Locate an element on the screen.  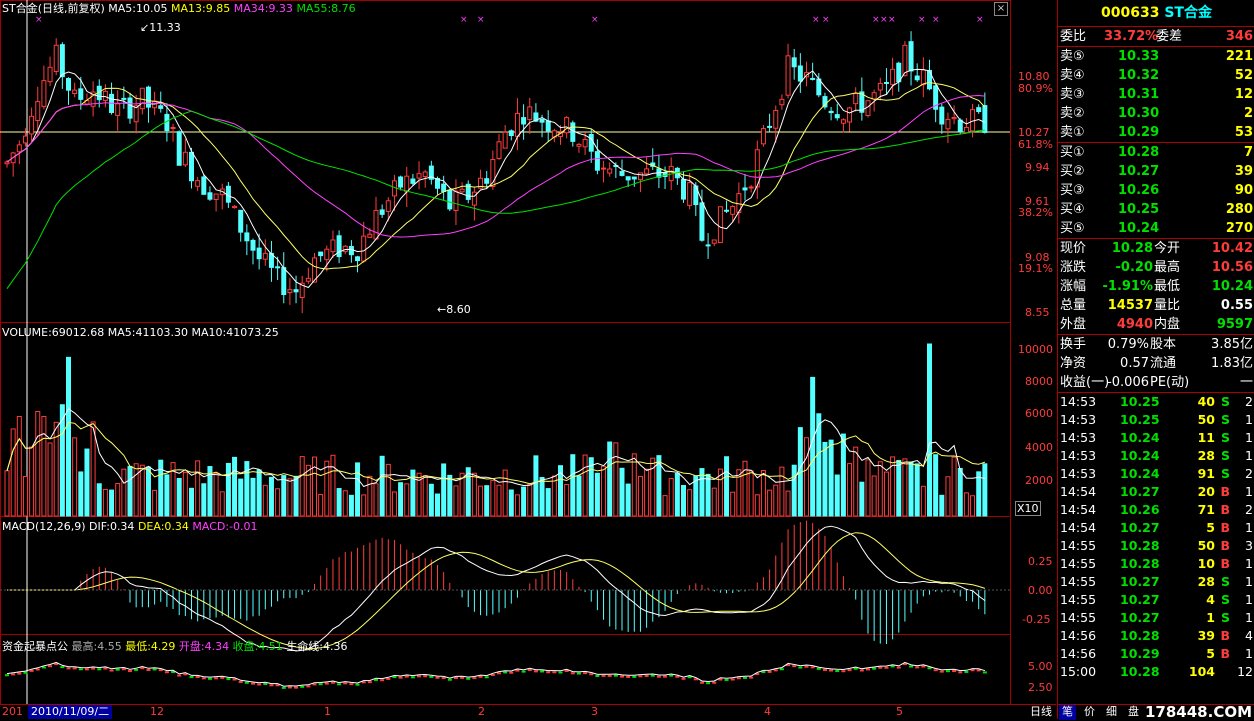
close-icon: × is located at coordinates (1001, 9).